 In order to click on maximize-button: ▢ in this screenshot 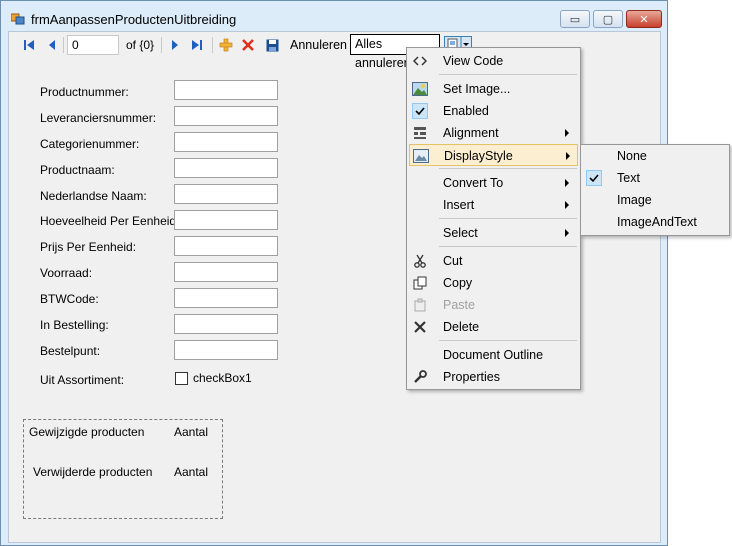, I will do `click(608, 19)`.